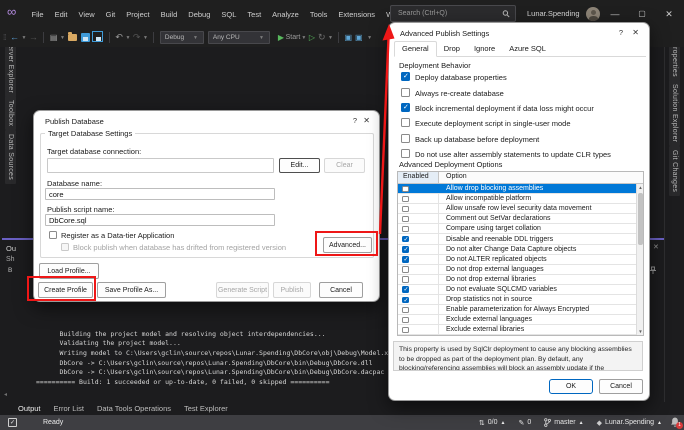  What do you see at coordinates (254, 14) in the screenshot?
I see `menu-item: Test` at bounding box center [254, 14].